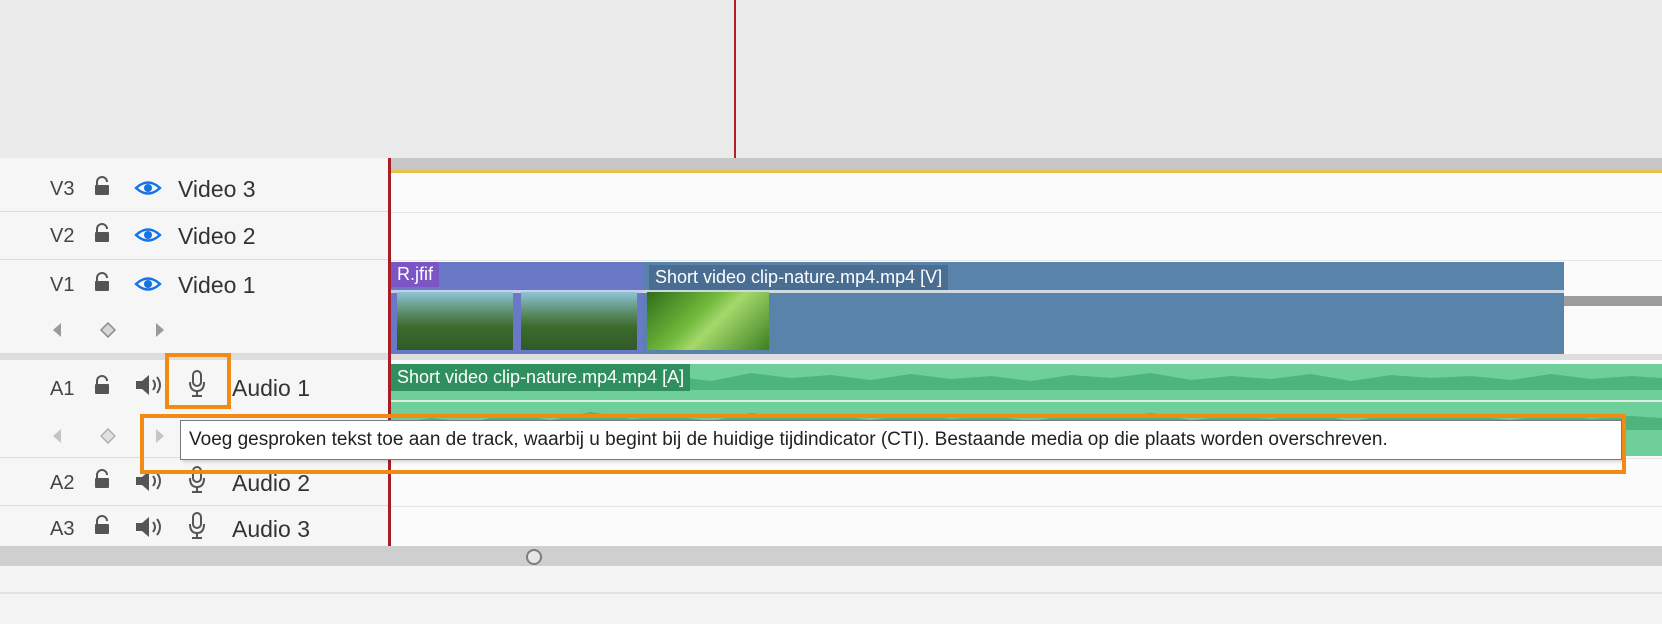 Image resolution: width=1662 pixels, height=624 pixels. What do you see at coordinates (194, 307) in the screenshot?
I see `track-header-v1: V1 Video 1` at bounding box center [194, 307].